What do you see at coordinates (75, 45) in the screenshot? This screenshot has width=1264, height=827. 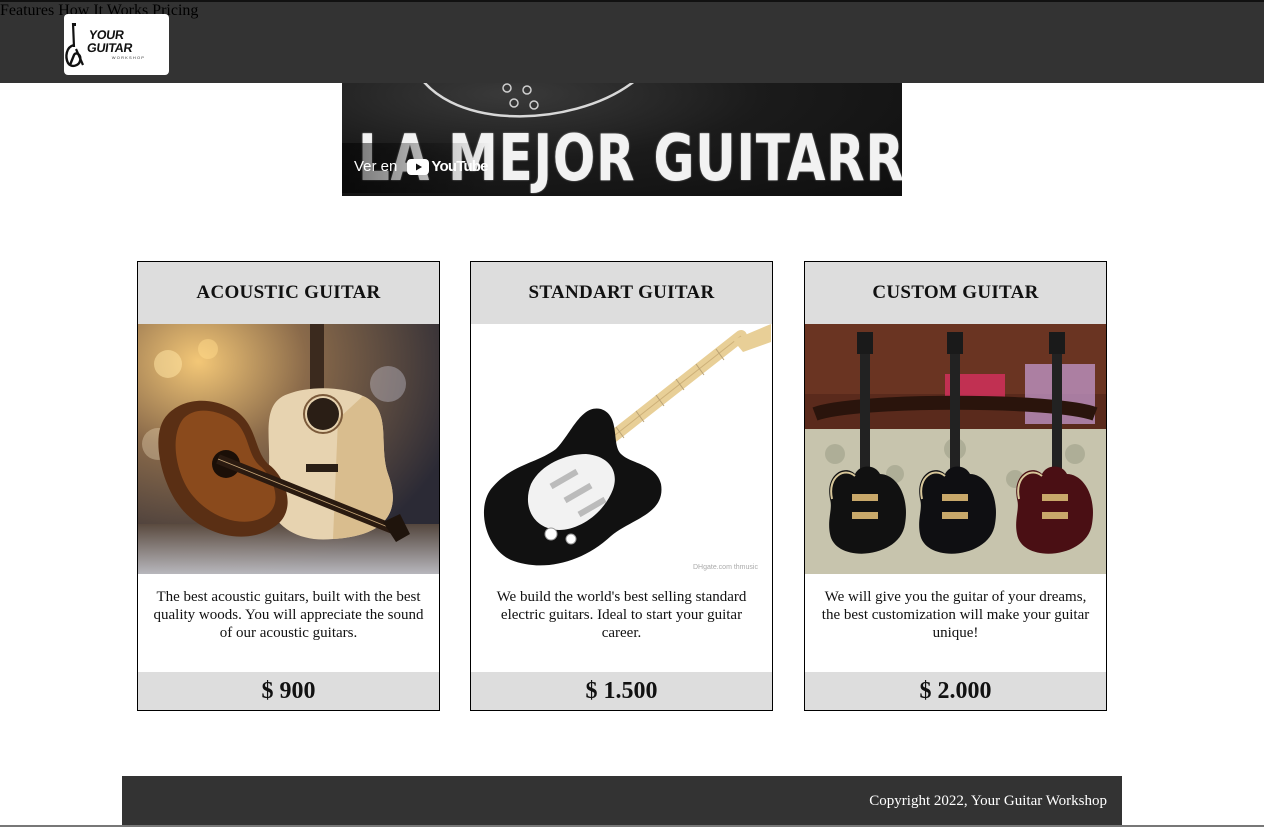 I see `guitar-logo-icon` at bounding box center [75, 45].